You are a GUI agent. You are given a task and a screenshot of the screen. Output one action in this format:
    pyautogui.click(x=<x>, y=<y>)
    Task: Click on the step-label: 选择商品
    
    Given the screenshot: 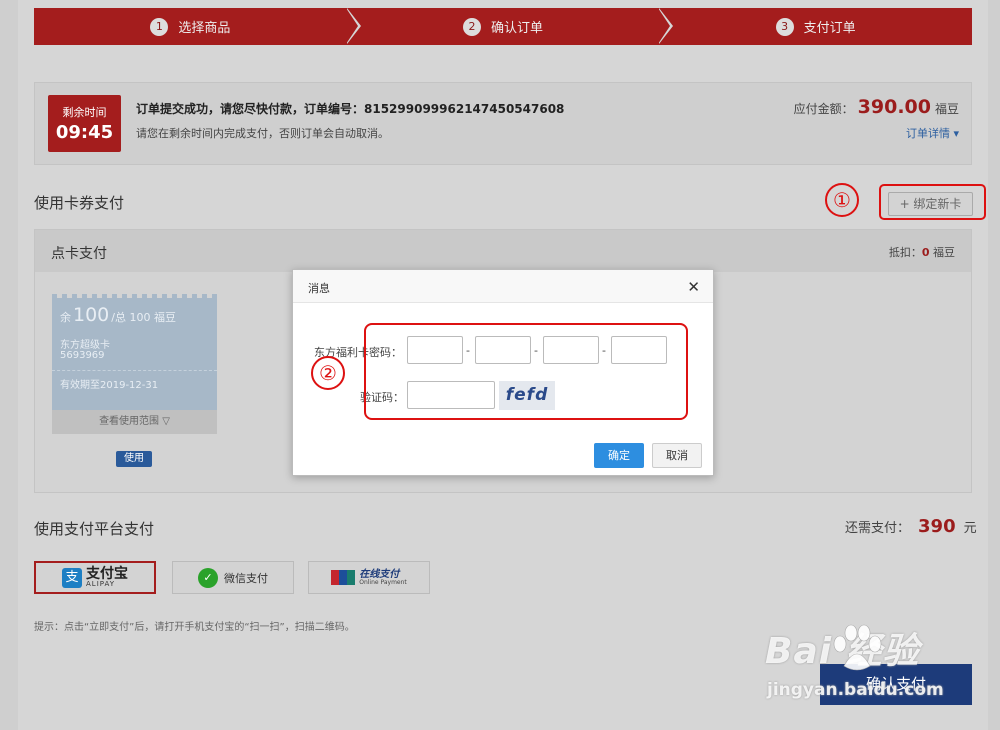 What is the action you would take?
    pyautogui.click(x=204, y=28)
    